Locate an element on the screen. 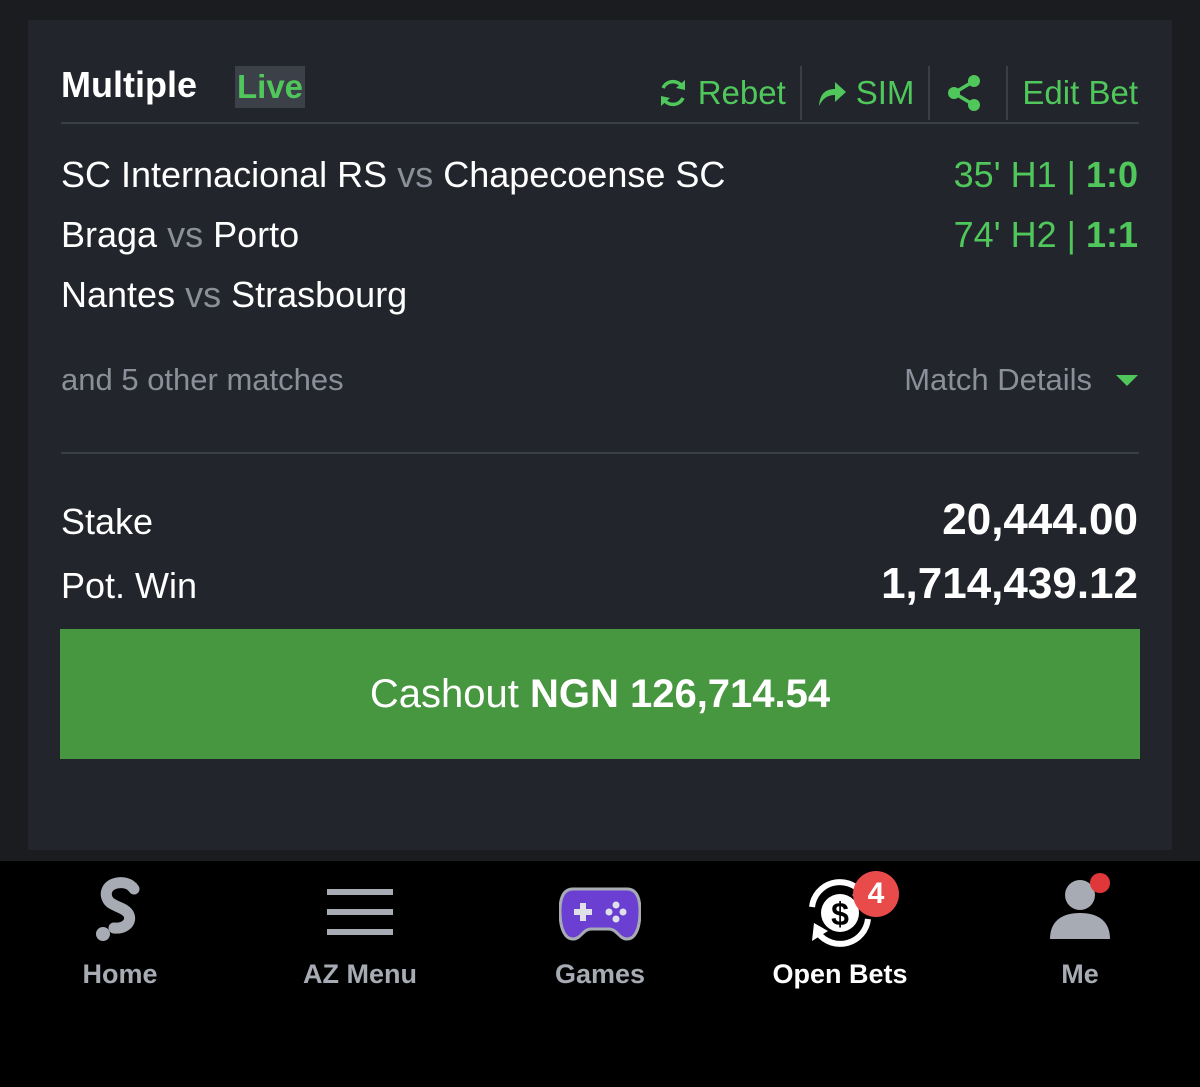  rebet-button: Rebet is located at coordinates (721, 93).